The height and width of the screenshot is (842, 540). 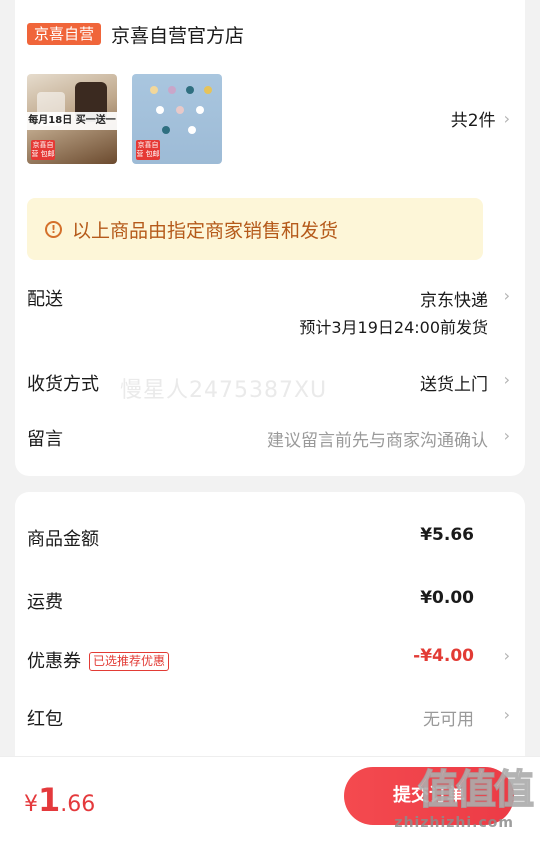 I want to click on notice-text: 以上商品由指定商家销售和发货, so click(x=205, y=230).